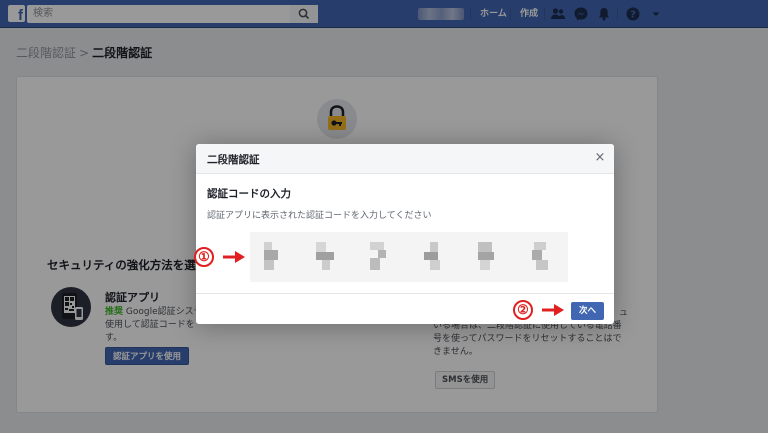 The height and width of the screenshot is (433, 768). What do you see at coordinates (319, 216) in the screenshot?
I see `enter-code-instructions: 認証アプリに表示された認証コードを入力してください` at bounding box center [319, 216].